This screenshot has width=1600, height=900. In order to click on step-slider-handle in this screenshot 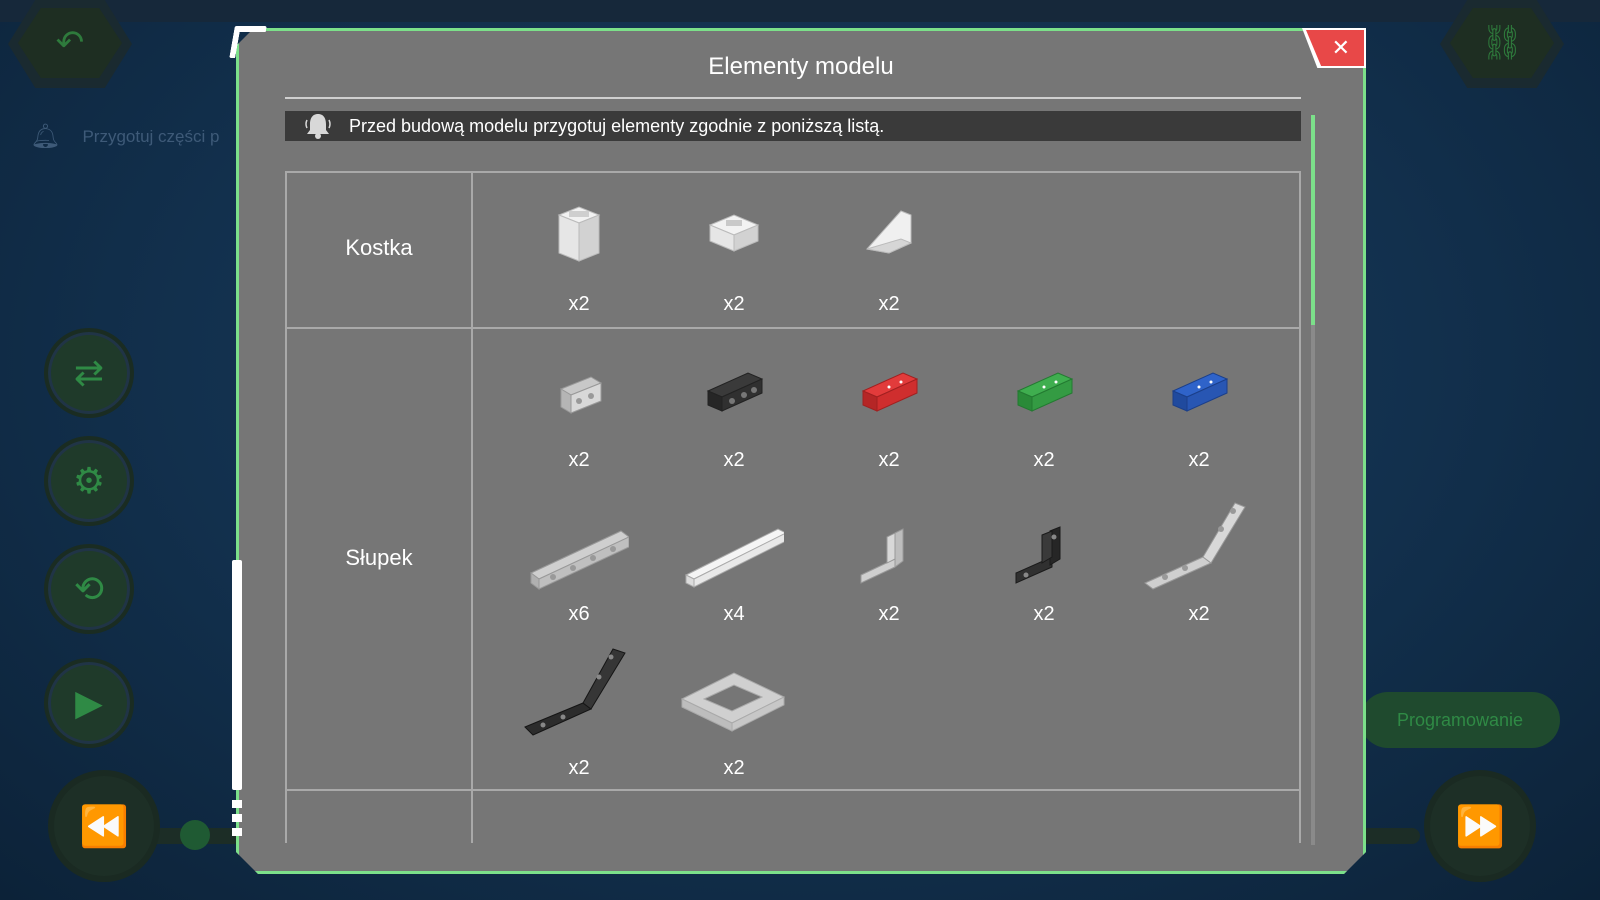, I will do `click(195, 835)`.